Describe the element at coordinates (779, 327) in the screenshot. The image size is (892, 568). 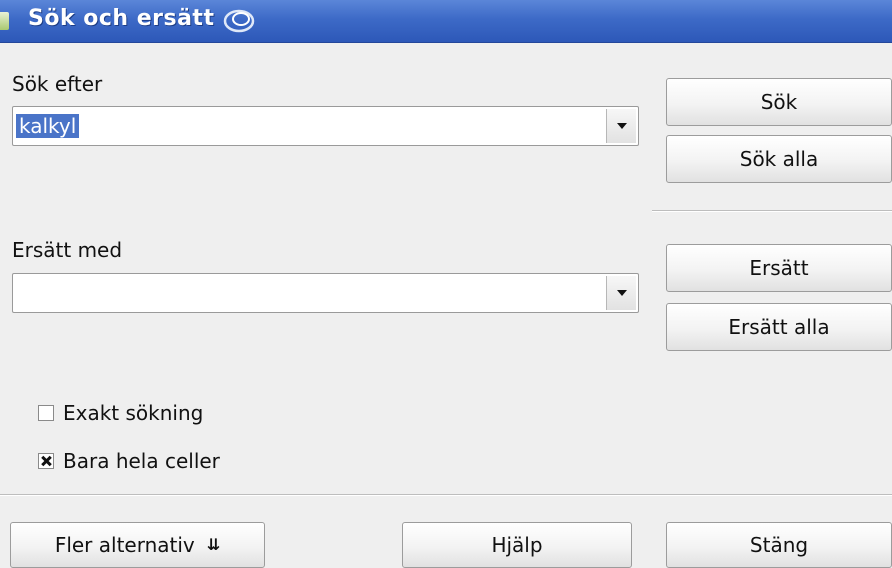
I see `replace-all-button: Ersätt alla` at that location.